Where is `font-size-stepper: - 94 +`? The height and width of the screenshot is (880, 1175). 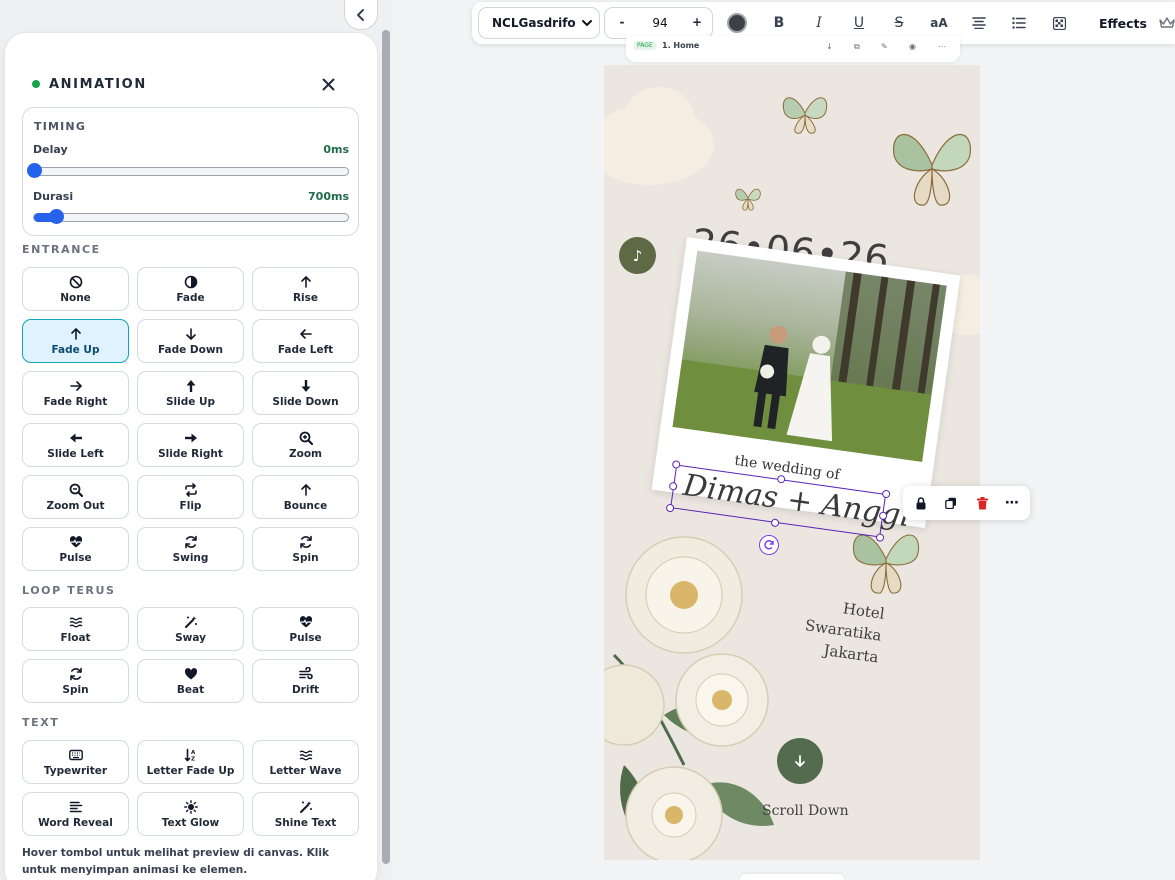 font-size-stepper: - 94 + is located at coordinates (658, 23).